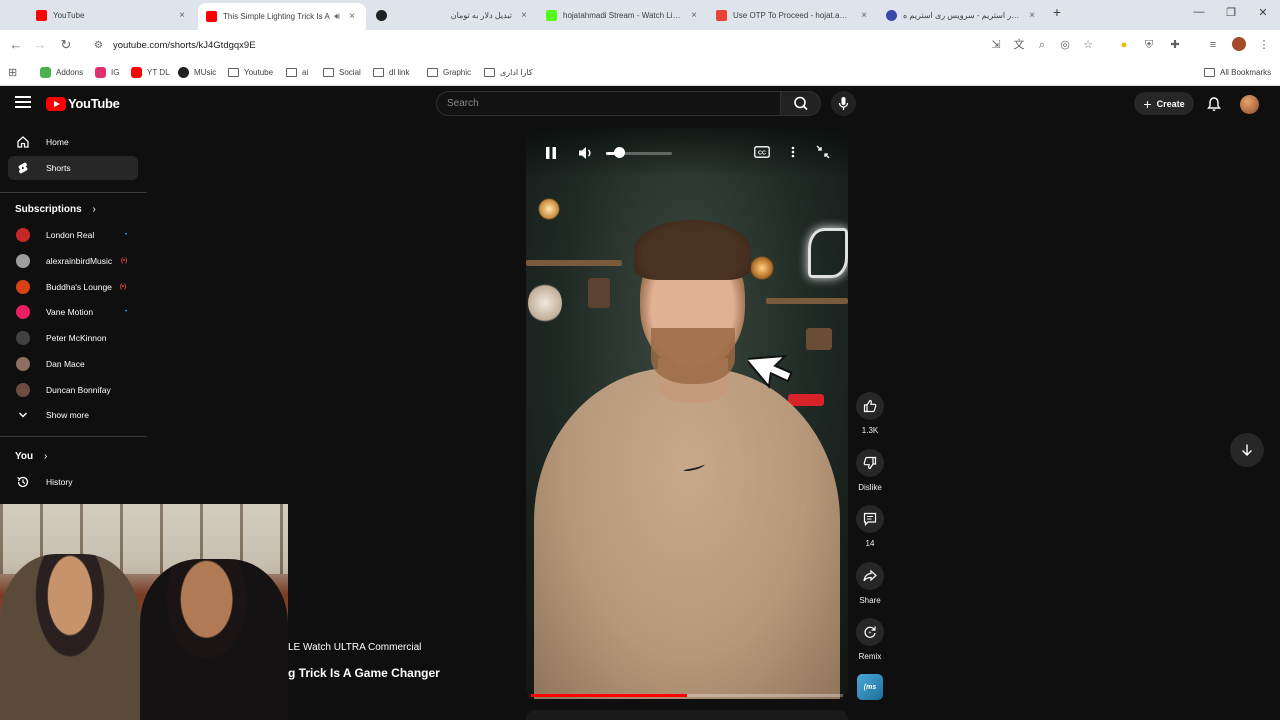 Image resolution: width=1280 pixels, height=720 pixels. What do you see at coordinates (551, 153) in the screenshot?
I see `pause-button` at bounding box center [551, 153].